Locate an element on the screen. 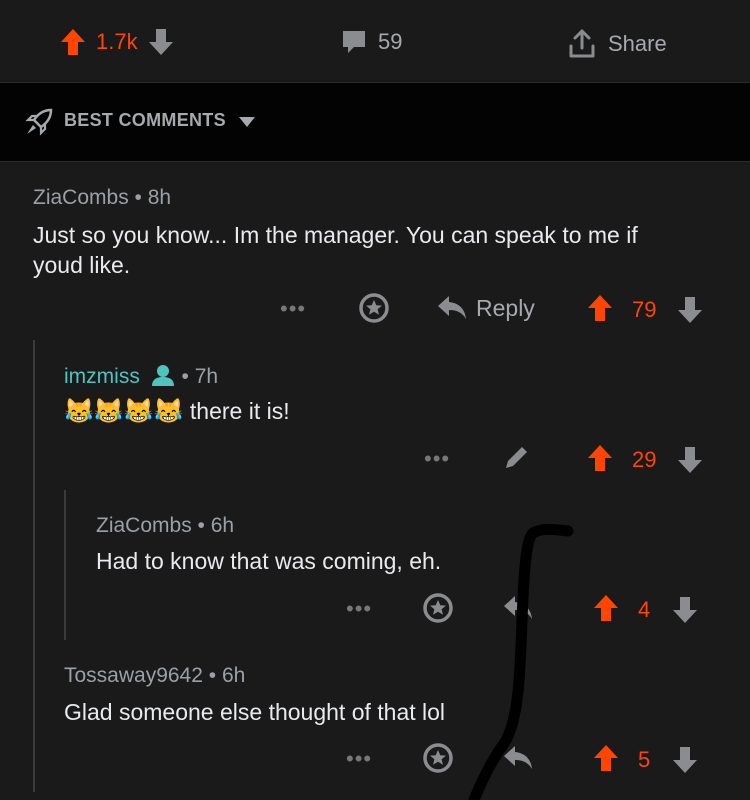 The width and height of the screenshot is (750, 800). comment-score: 29 is located at coordinates (644, 459).